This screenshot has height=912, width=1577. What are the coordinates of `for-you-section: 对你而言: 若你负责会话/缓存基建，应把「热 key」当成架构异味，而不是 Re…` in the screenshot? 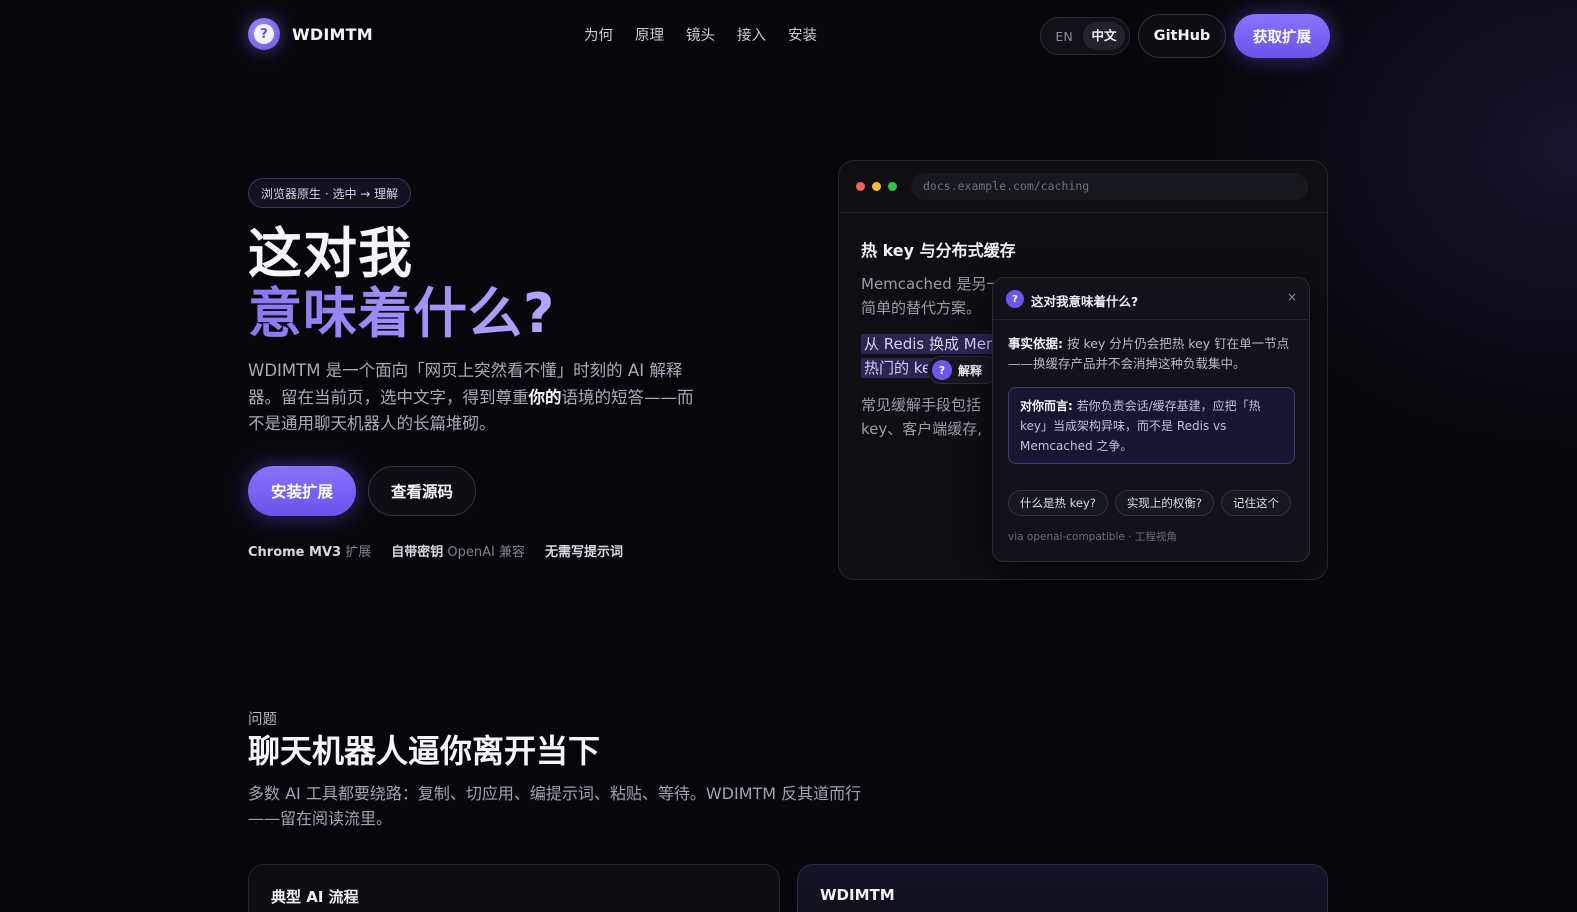 It's located at (1151, 425).